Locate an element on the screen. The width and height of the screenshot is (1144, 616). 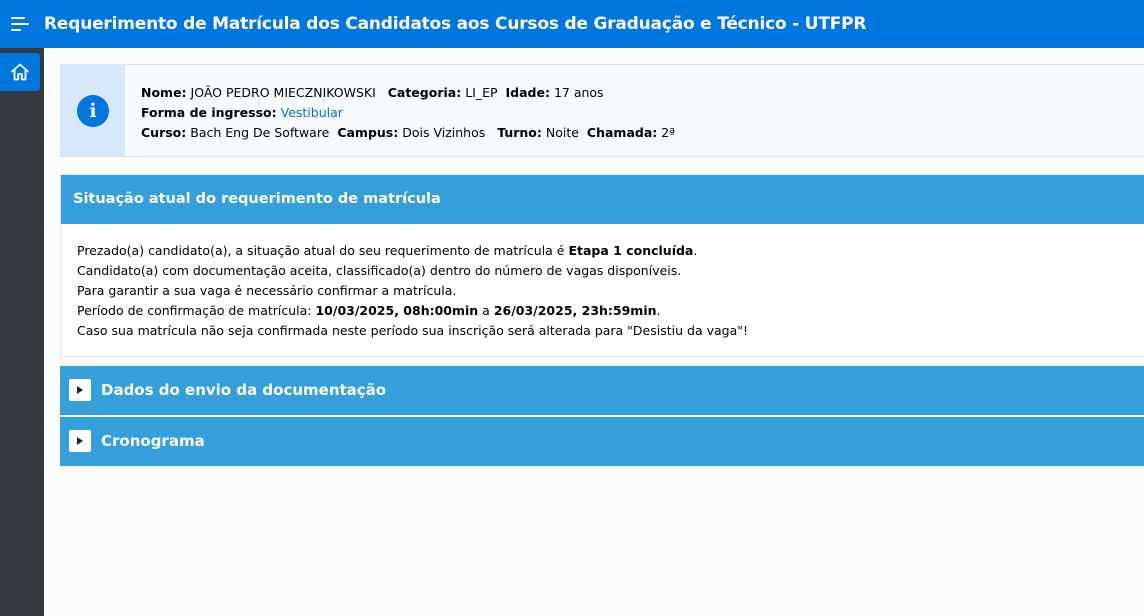
turno-label: Turno: is located at coordinates (519, 132).